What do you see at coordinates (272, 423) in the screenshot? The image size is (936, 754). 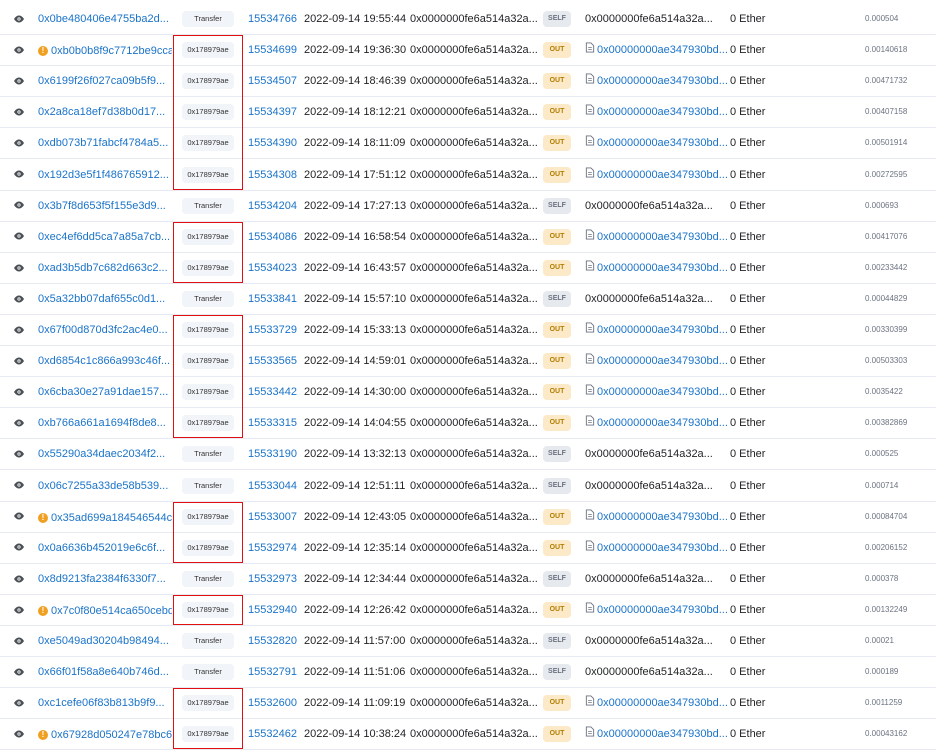 I see `block-link: 15533315` at bounding box center [272, 423].